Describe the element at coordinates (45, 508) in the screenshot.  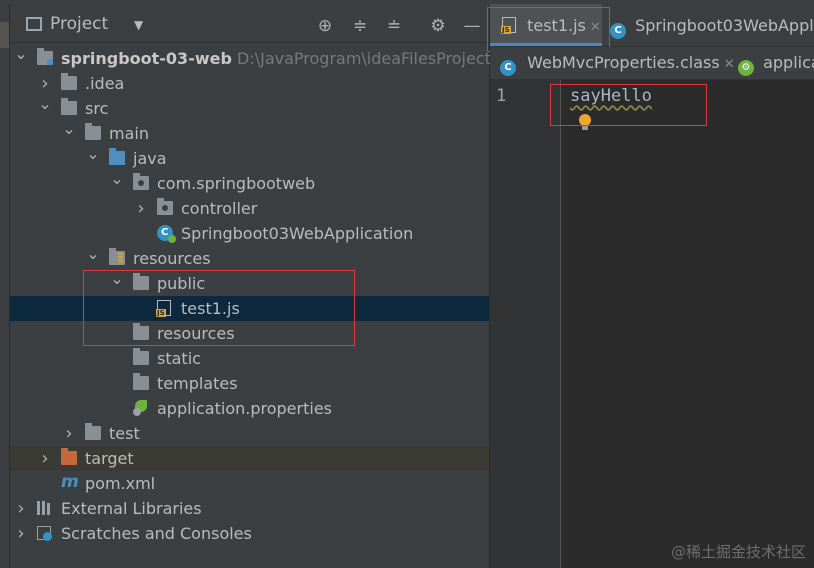
I see `libraries-icon` at that location.